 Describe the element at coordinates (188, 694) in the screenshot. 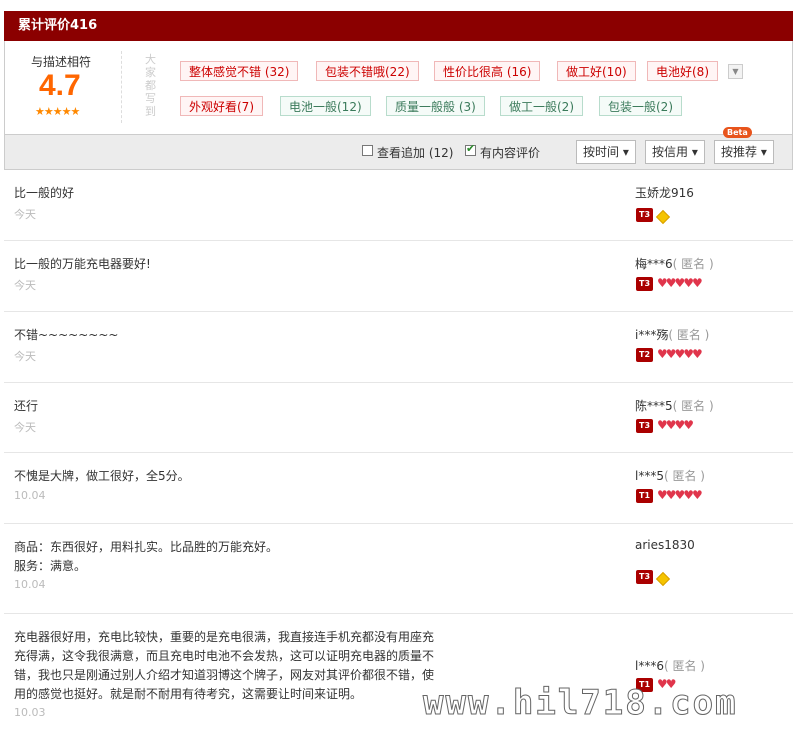

I see `review-text-line: 用的感觉也挺好。就是耐不耐用有待考究，这需要让时间来证明。` at that location.